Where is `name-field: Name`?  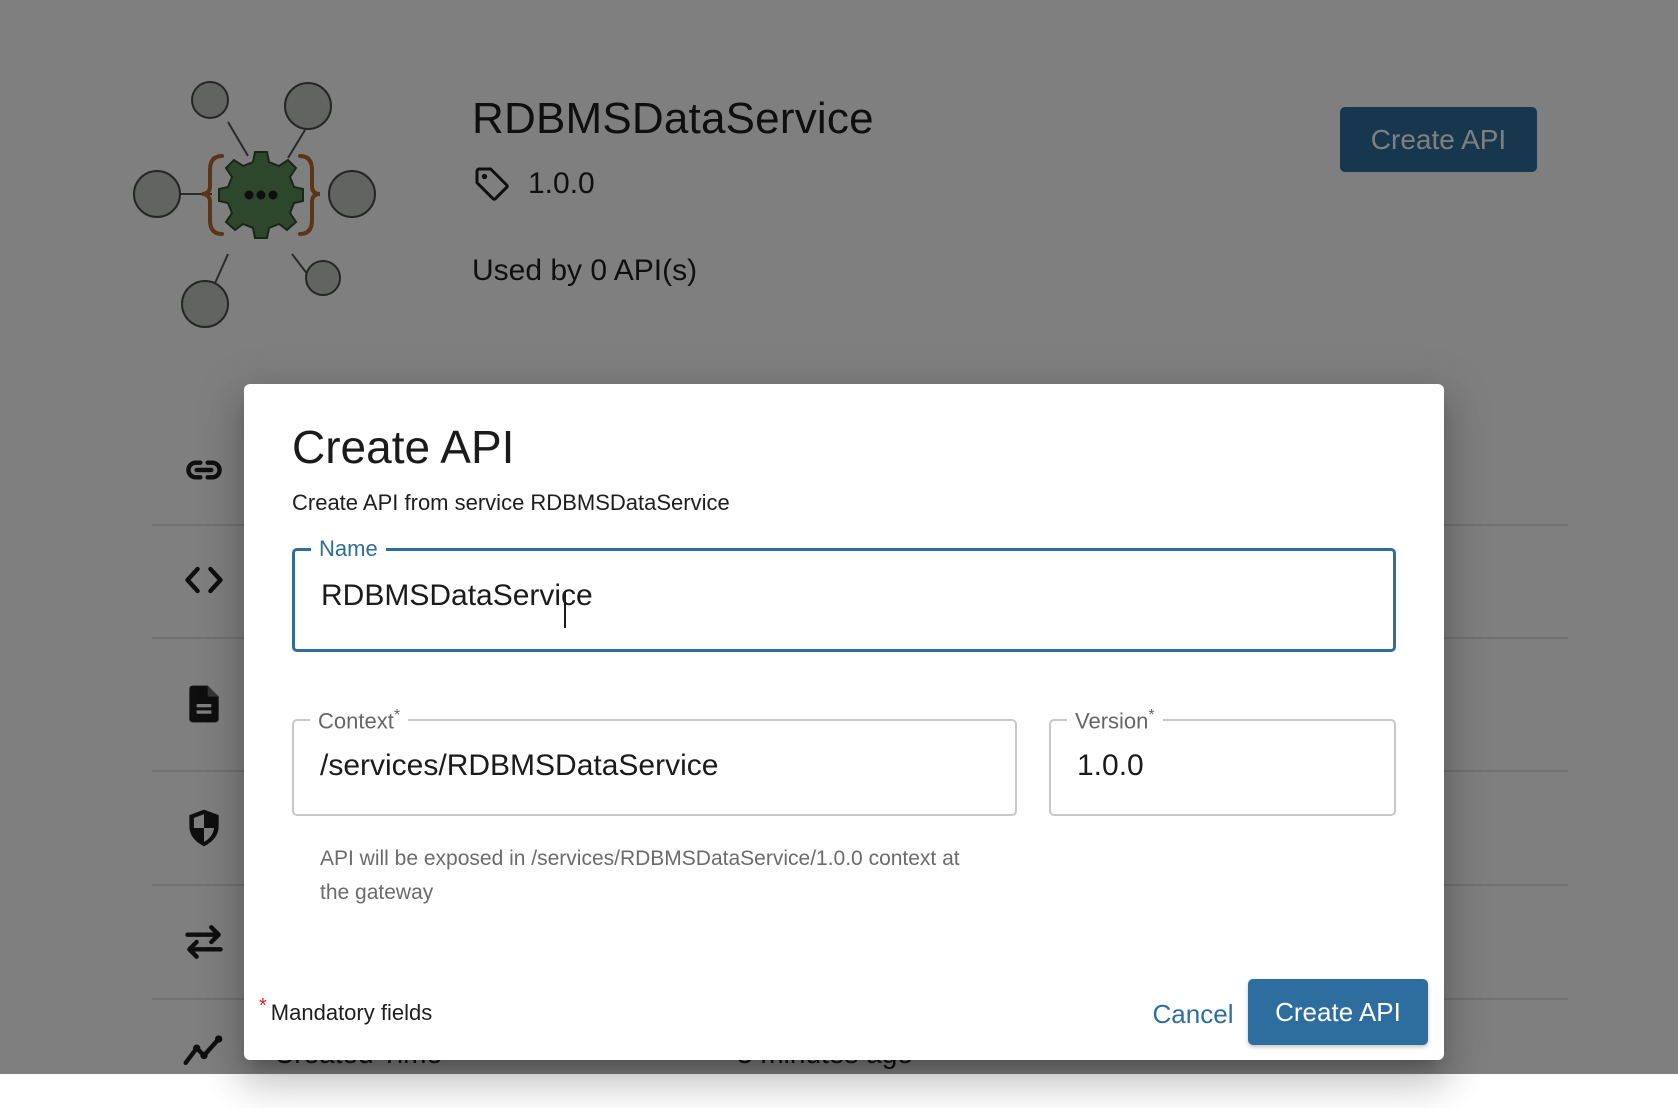 name-field: Name is located at coordinates (844, 595).